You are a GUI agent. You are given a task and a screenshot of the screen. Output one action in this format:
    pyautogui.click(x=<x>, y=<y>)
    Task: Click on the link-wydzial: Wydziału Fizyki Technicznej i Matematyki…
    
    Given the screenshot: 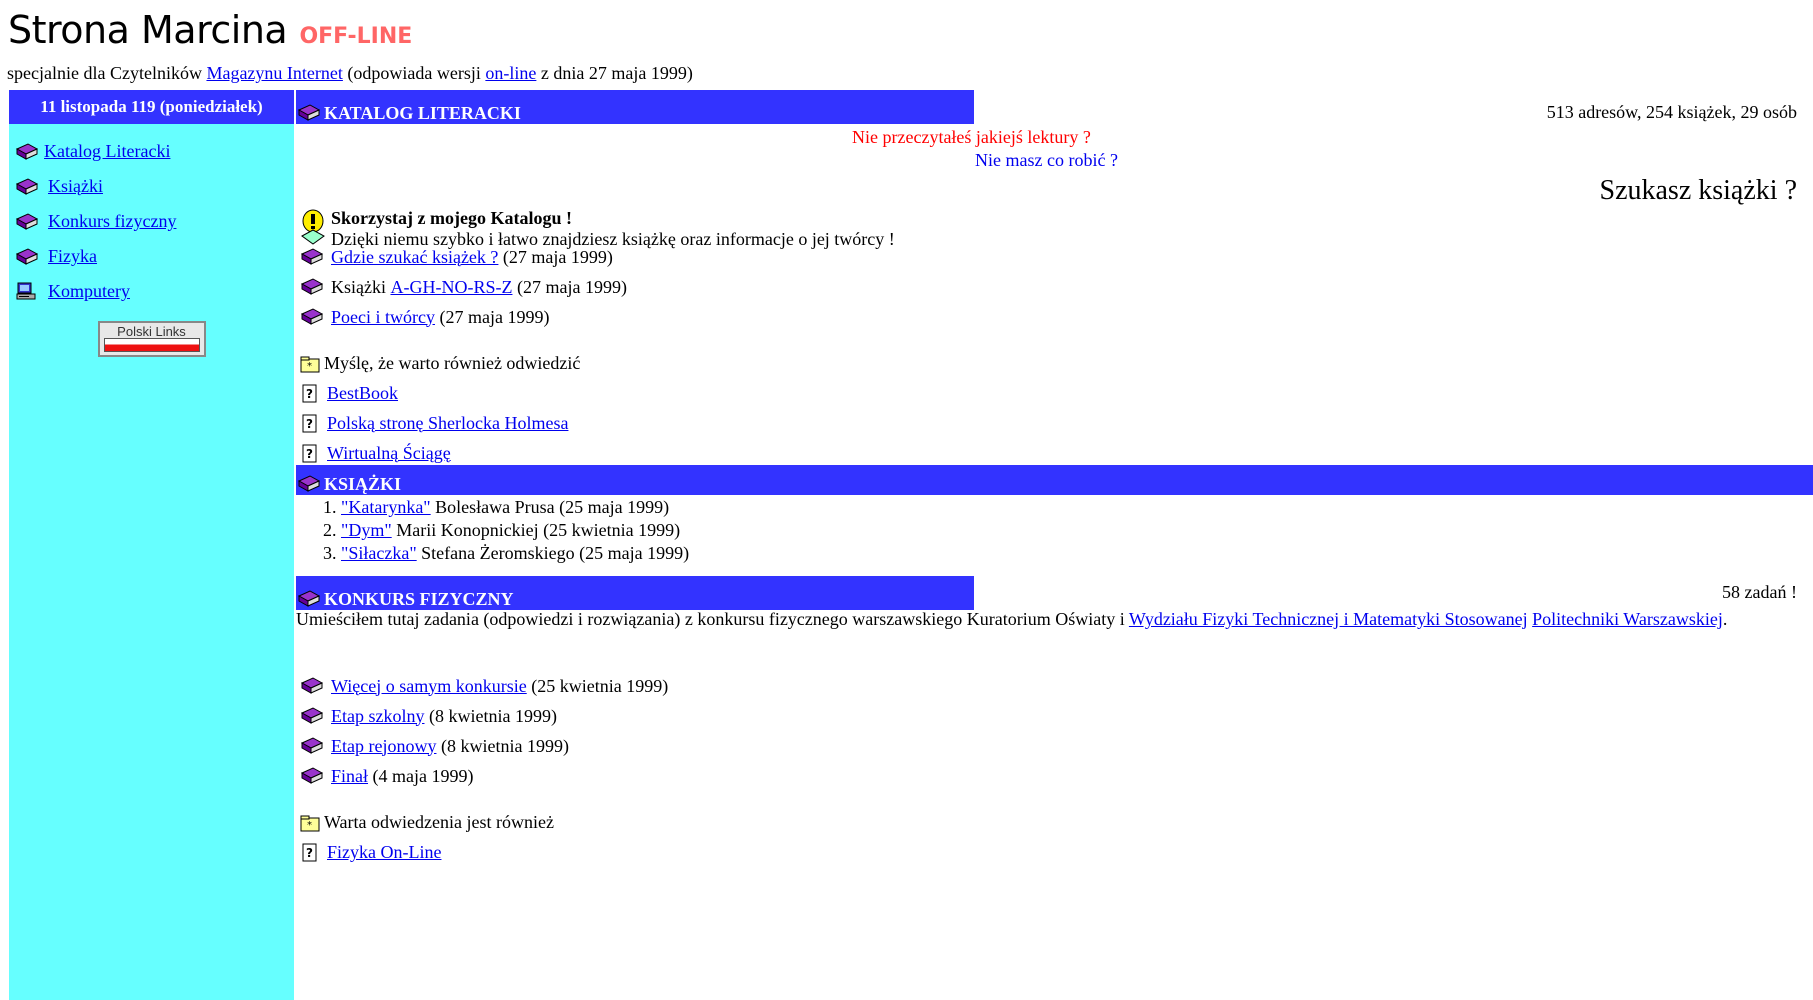 What is the action you would take?
    pyautogui.click(x=1328, y=619)
    